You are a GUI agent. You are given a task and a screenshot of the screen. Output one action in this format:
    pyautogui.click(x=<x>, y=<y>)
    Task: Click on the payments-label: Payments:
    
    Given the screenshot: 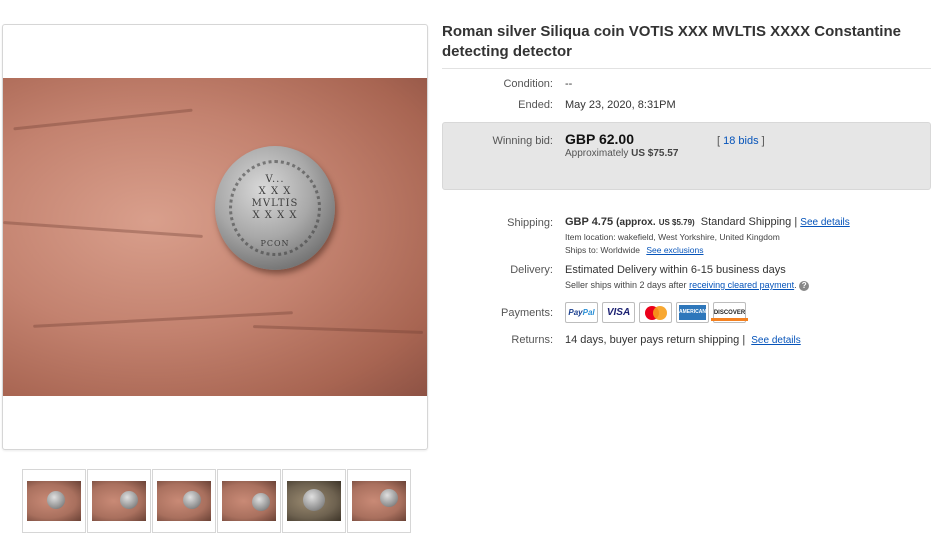 What is the action you would take?
    pyautogui.click(x=527, y=313)
    